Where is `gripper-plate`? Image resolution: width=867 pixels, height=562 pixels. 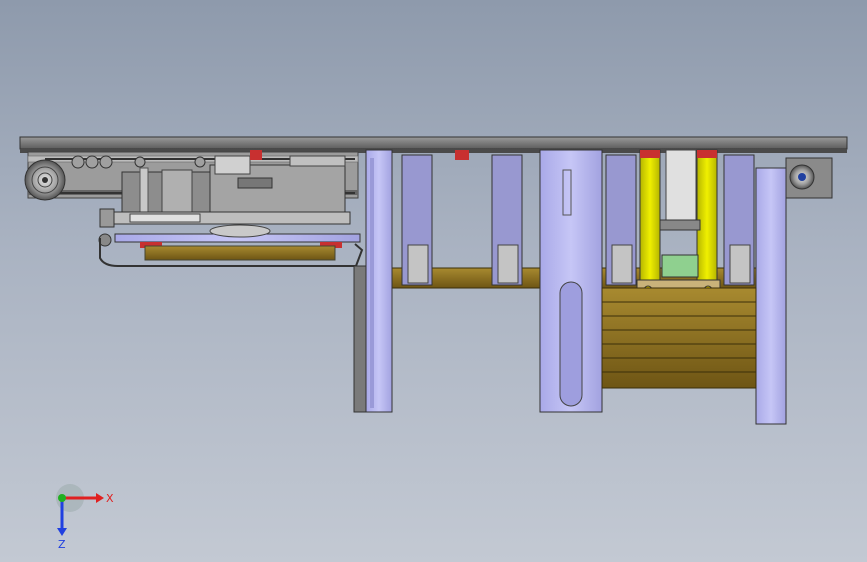 gripper-plate is located at coordinates (231, 245).